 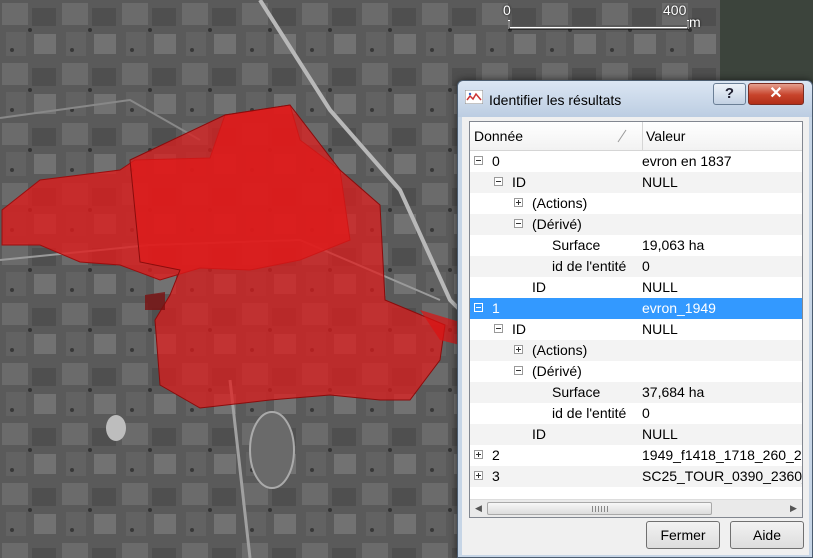 What do you see at coordinates (635, 99) in the screenshot?
I see `dialog-titlebar: Identifier les résultats ? ✕` at bounding box center [635, 99].